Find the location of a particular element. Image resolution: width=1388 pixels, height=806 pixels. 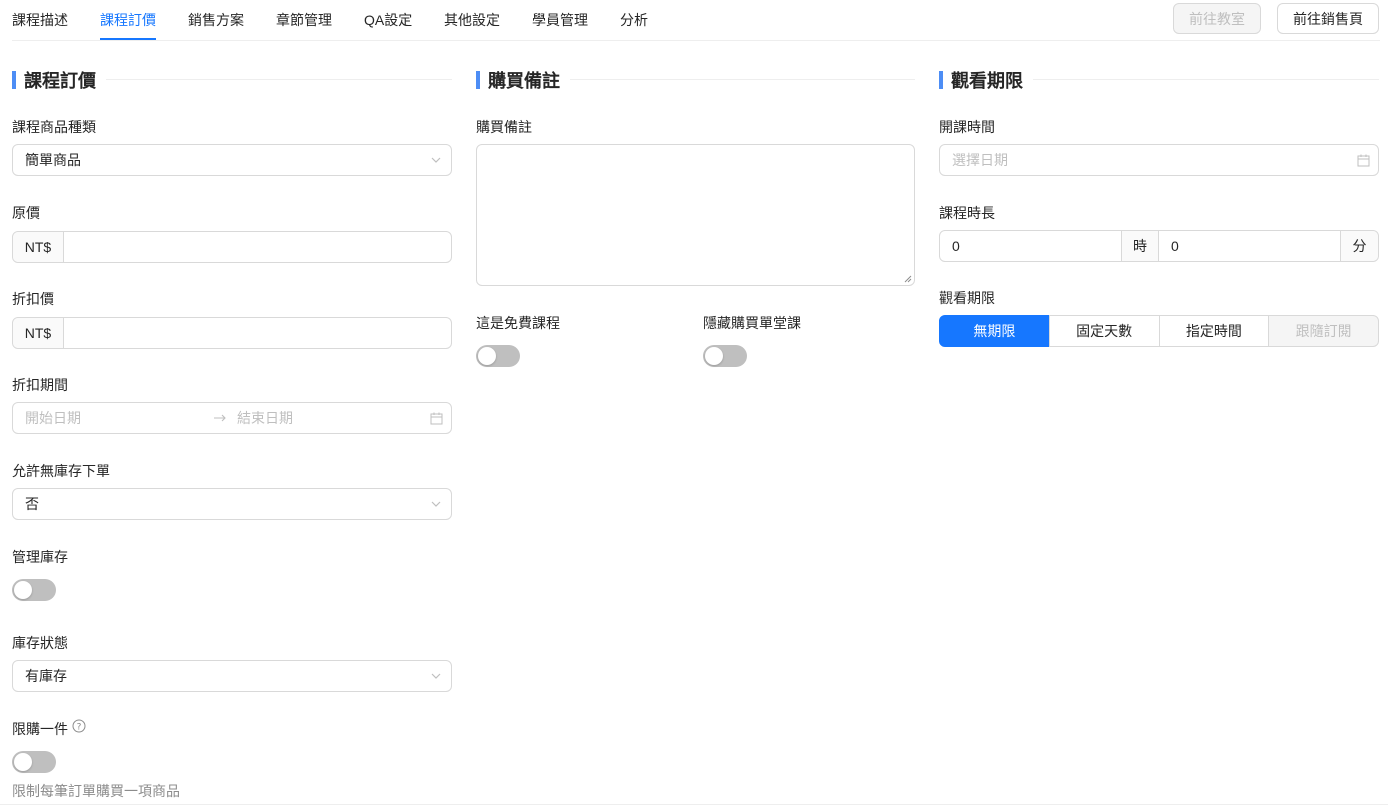

limit-one-label: 限購一件 is located at coordinates (40, 729).